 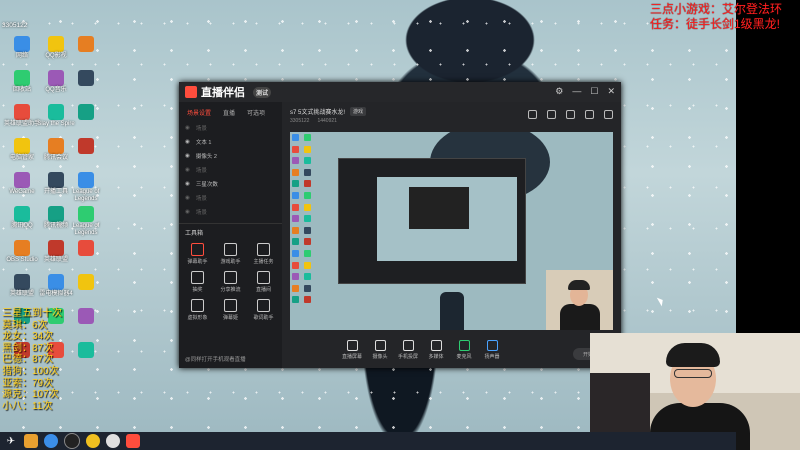 What do you see at coordinates (576, 91) in the screenshot?
I see `minimize-icon: —` at bounding box center [576, 91].